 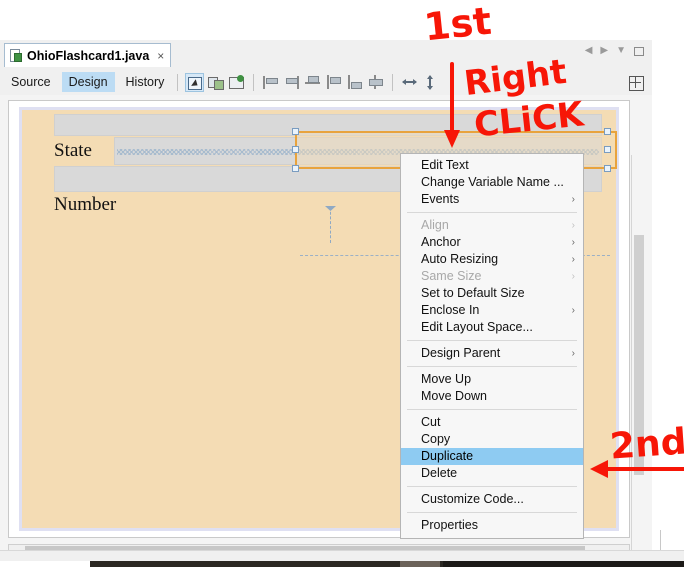 I want to click on resize-handle-top-left, so click(x=295, y=131).